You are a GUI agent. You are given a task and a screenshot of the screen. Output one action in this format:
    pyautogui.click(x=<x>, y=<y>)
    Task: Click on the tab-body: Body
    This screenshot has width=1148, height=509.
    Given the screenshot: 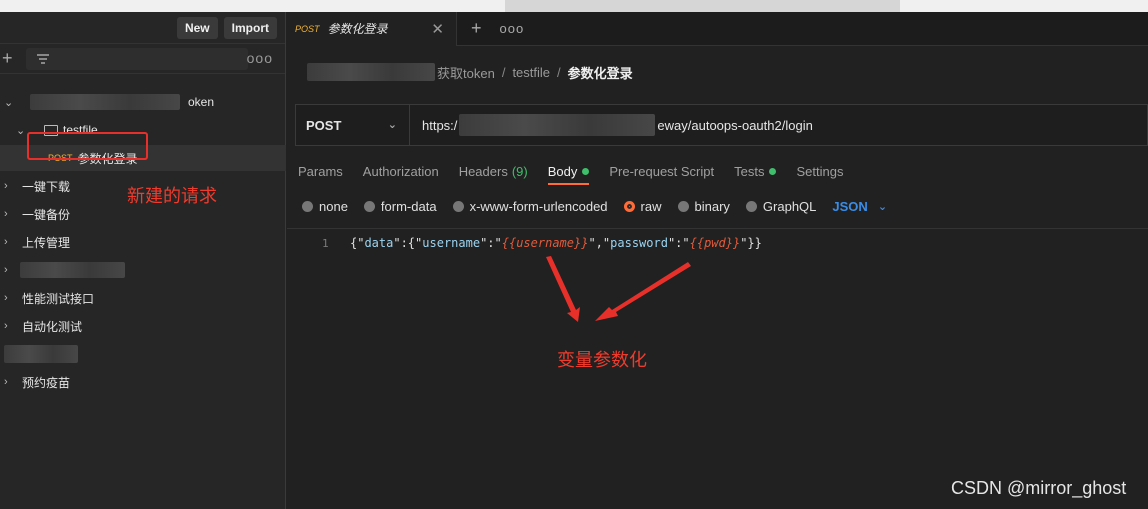 What is the action you would take?
    pyautogui.click(x=568, y=174)
    